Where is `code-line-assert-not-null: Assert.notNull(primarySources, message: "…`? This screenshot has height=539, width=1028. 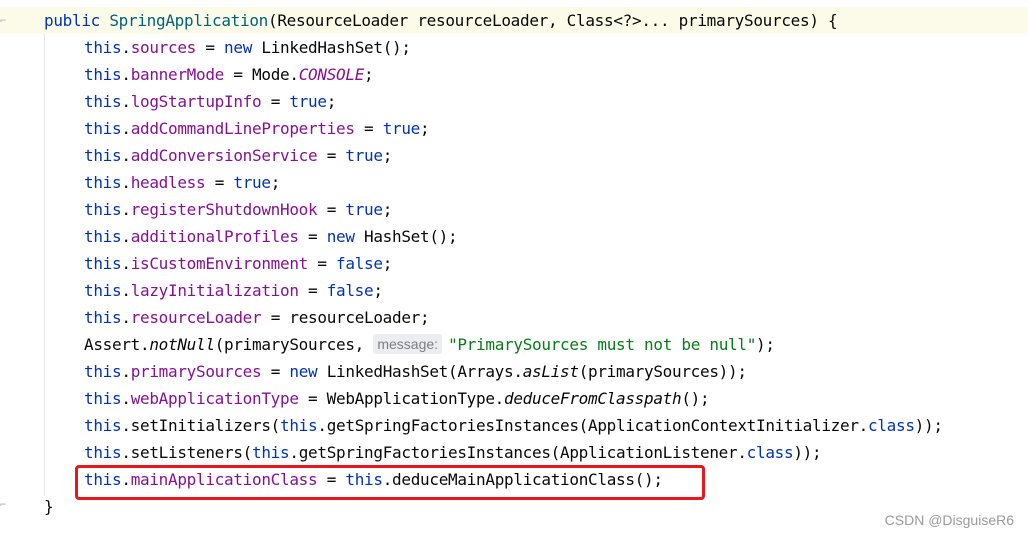 code-line-assert-not-null: Assert.notNull(primarySources, message: "… is located at coordinates (429, 344).